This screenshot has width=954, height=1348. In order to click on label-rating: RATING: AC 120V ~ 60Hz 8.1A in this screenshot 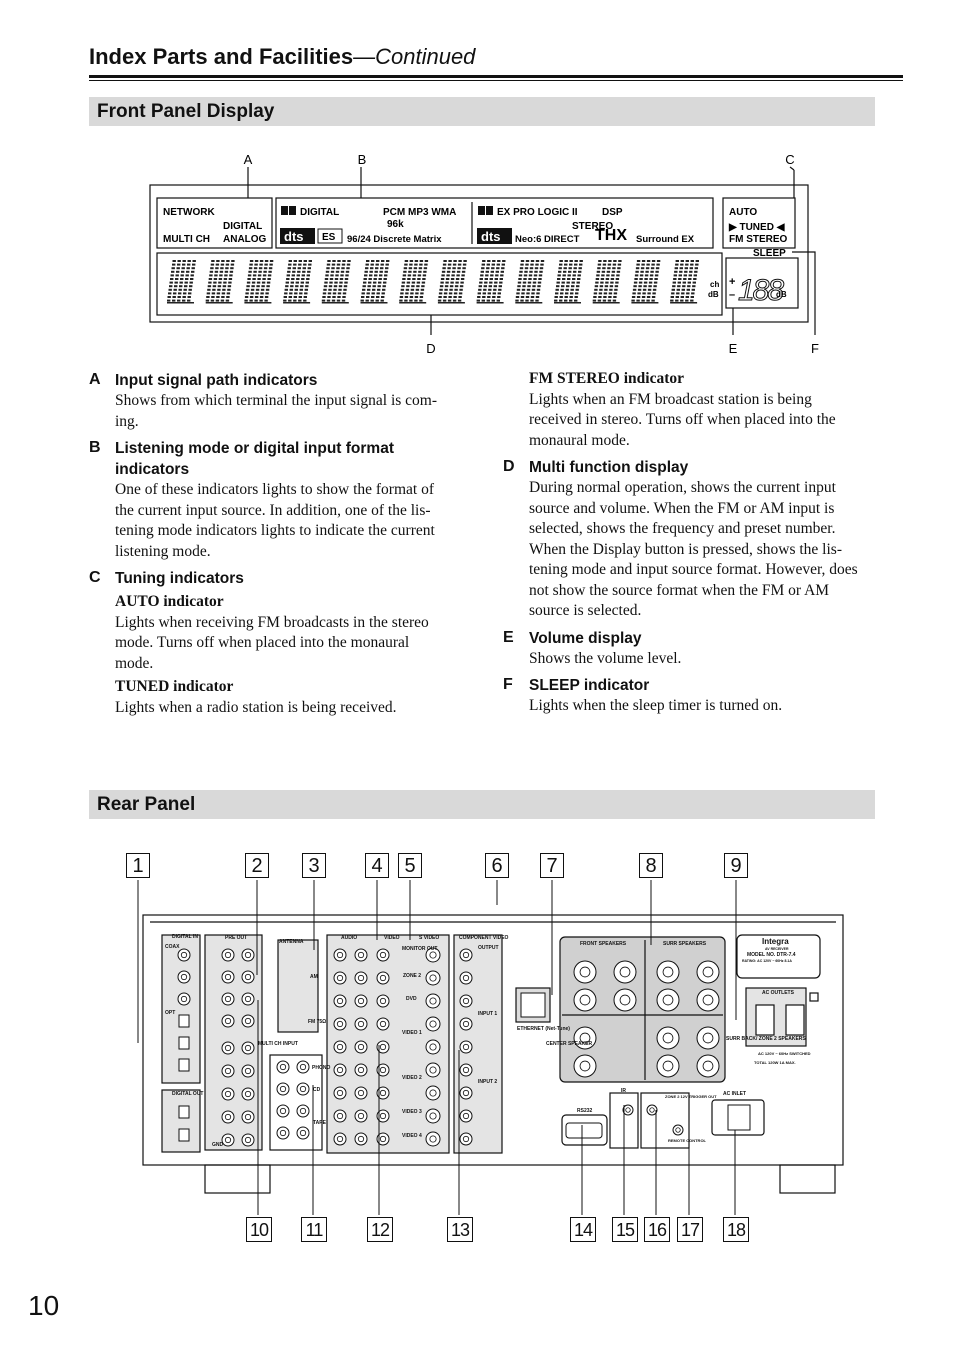, I will do `click(767, 961)`.